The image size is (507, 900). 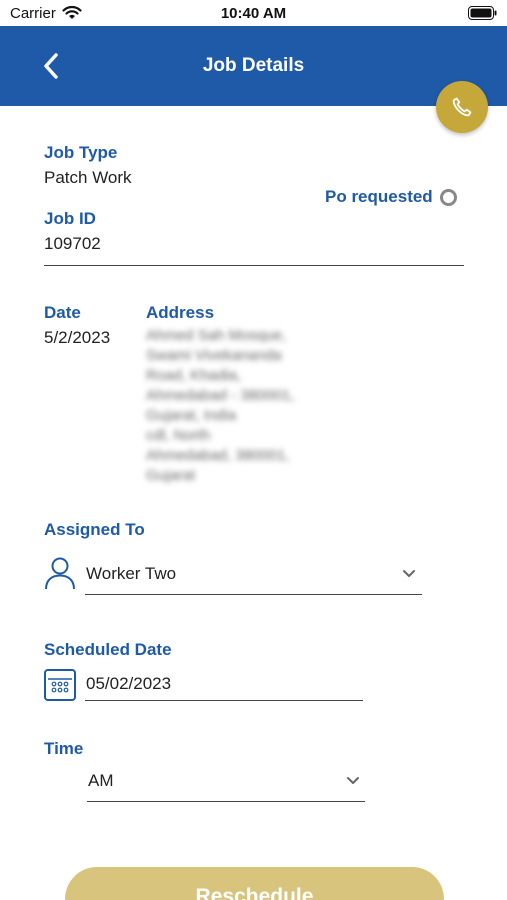 I want to click on scheduled-date-underline, so click(x=224, y=700).